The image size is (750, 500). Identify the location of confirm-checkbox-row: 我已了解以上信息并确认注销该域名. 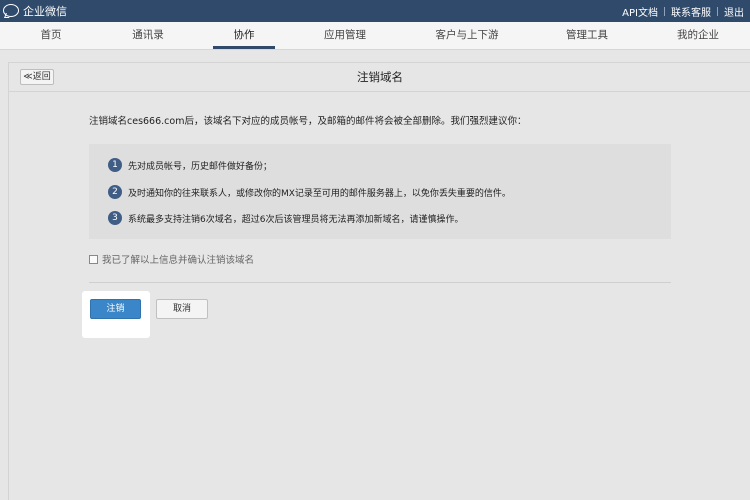
(171, 259).